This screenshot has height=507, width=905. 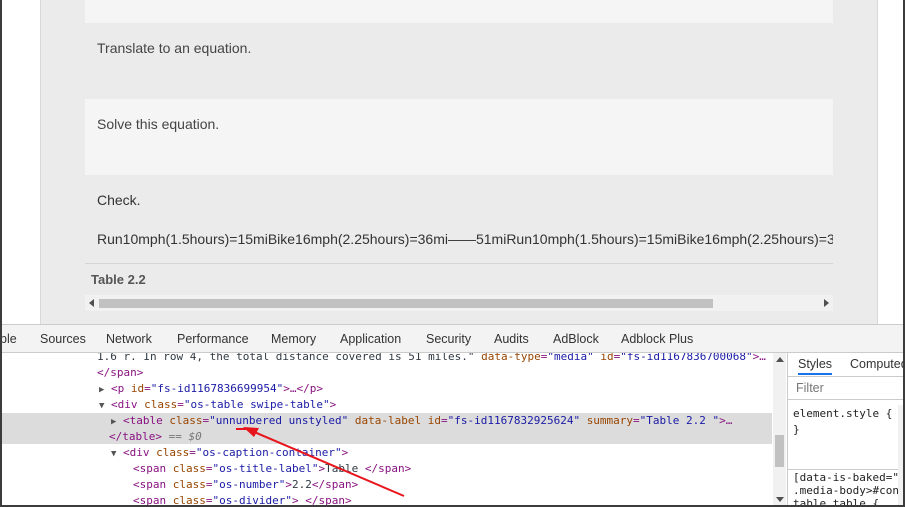 What do you see at coordinates (576, 339) in the screenshot?
I see `tab-adblock: AdBlock` at bounding box center [576, 339].